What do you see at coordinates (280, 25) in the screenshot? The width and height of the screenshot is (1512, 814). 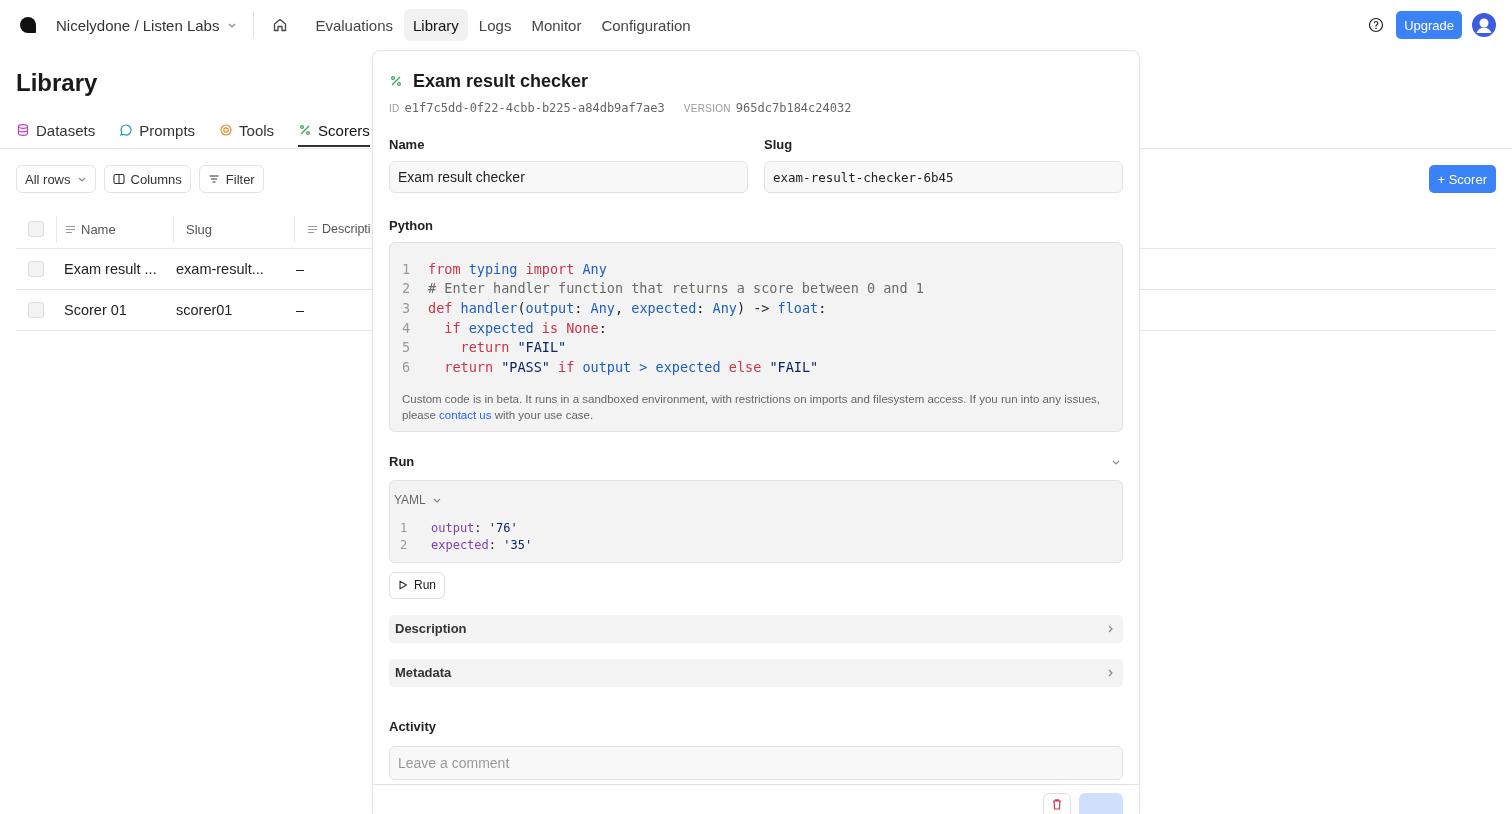 I see `home-icon` at bounding box center [280, 25].